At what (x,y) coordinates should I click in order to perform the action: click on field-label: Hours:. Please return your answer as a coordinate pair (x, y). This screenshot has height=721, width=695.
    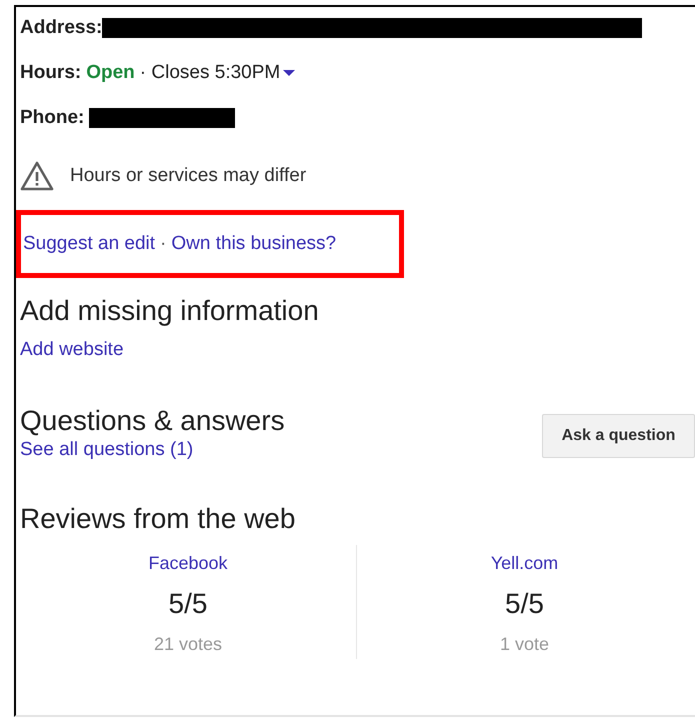
    Looking at the image, I should click on (51, 73).